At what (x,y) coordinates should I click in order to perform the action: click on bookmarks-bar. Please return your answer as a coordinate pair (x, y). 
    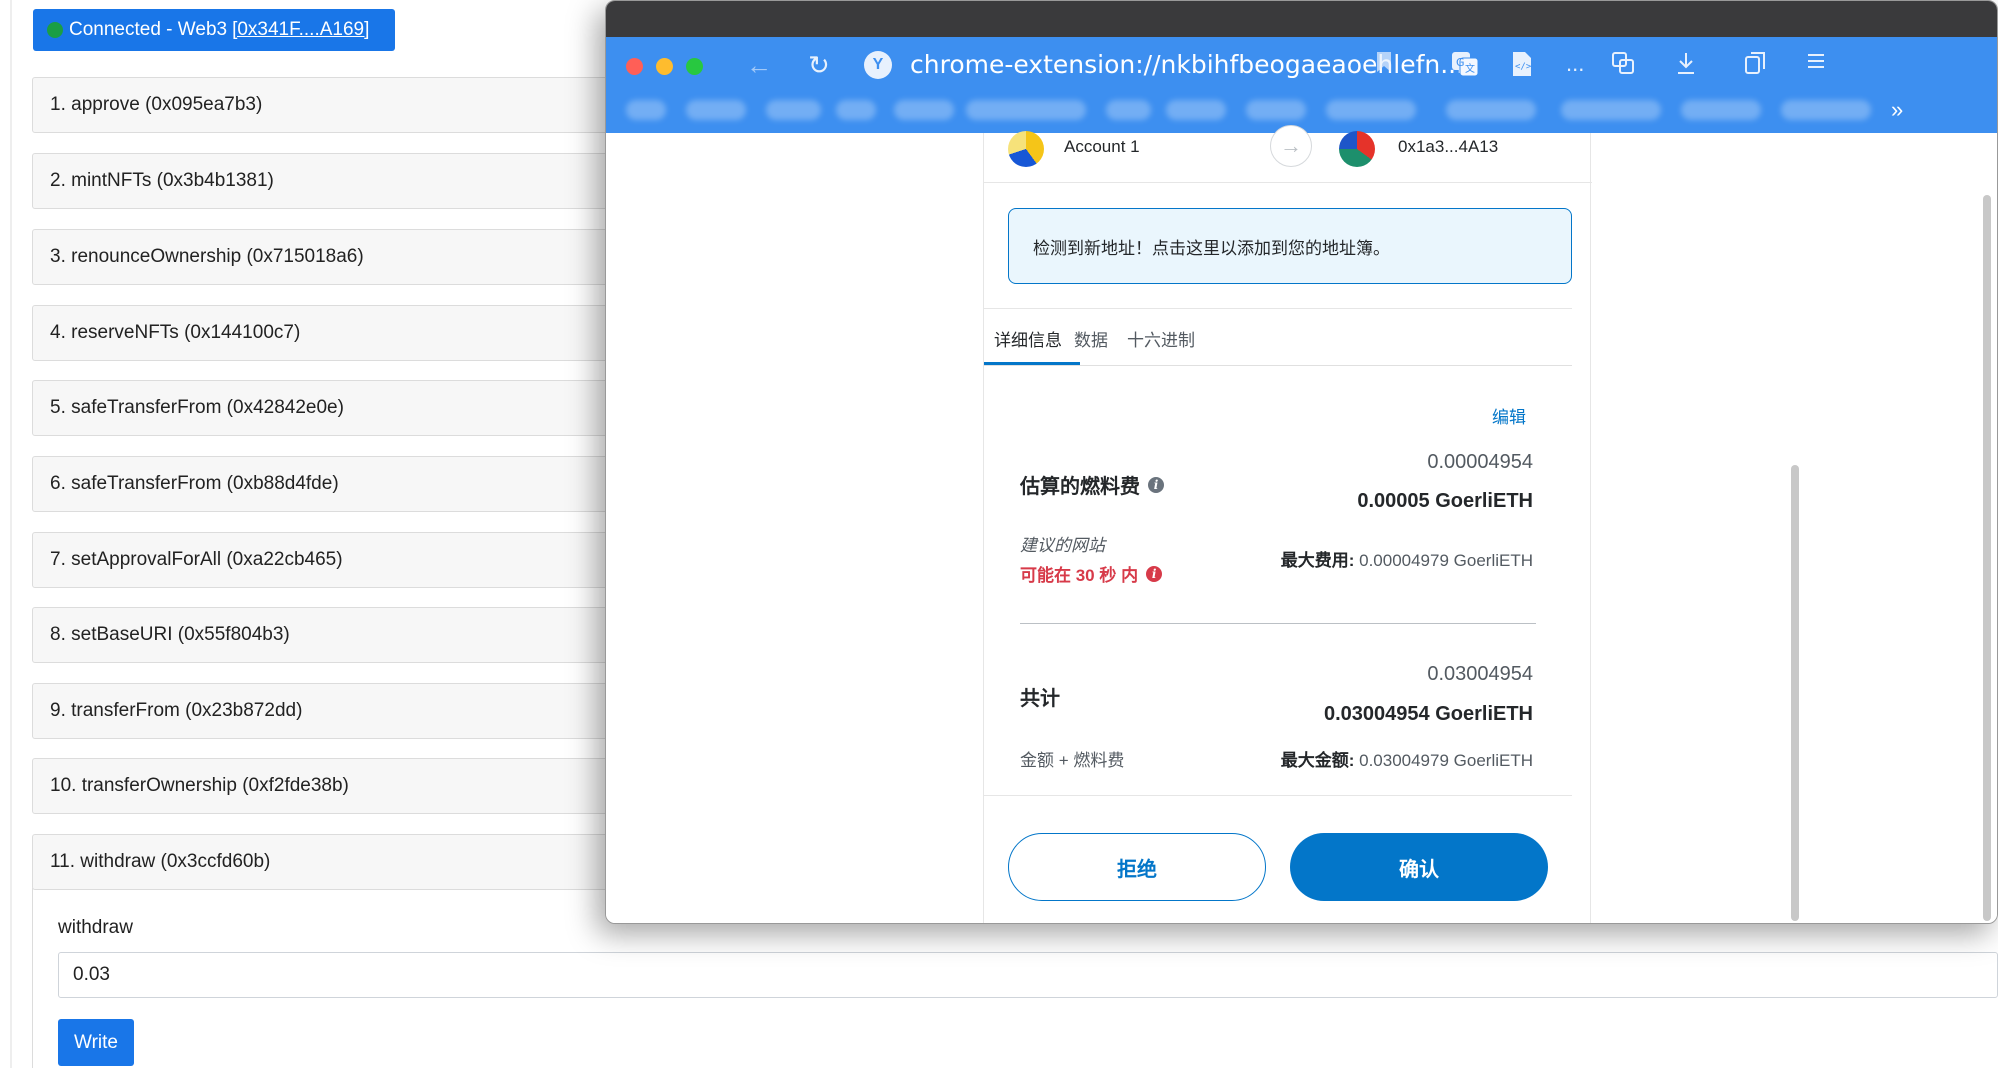
    Looking at the image, I should click on (1266, 112).